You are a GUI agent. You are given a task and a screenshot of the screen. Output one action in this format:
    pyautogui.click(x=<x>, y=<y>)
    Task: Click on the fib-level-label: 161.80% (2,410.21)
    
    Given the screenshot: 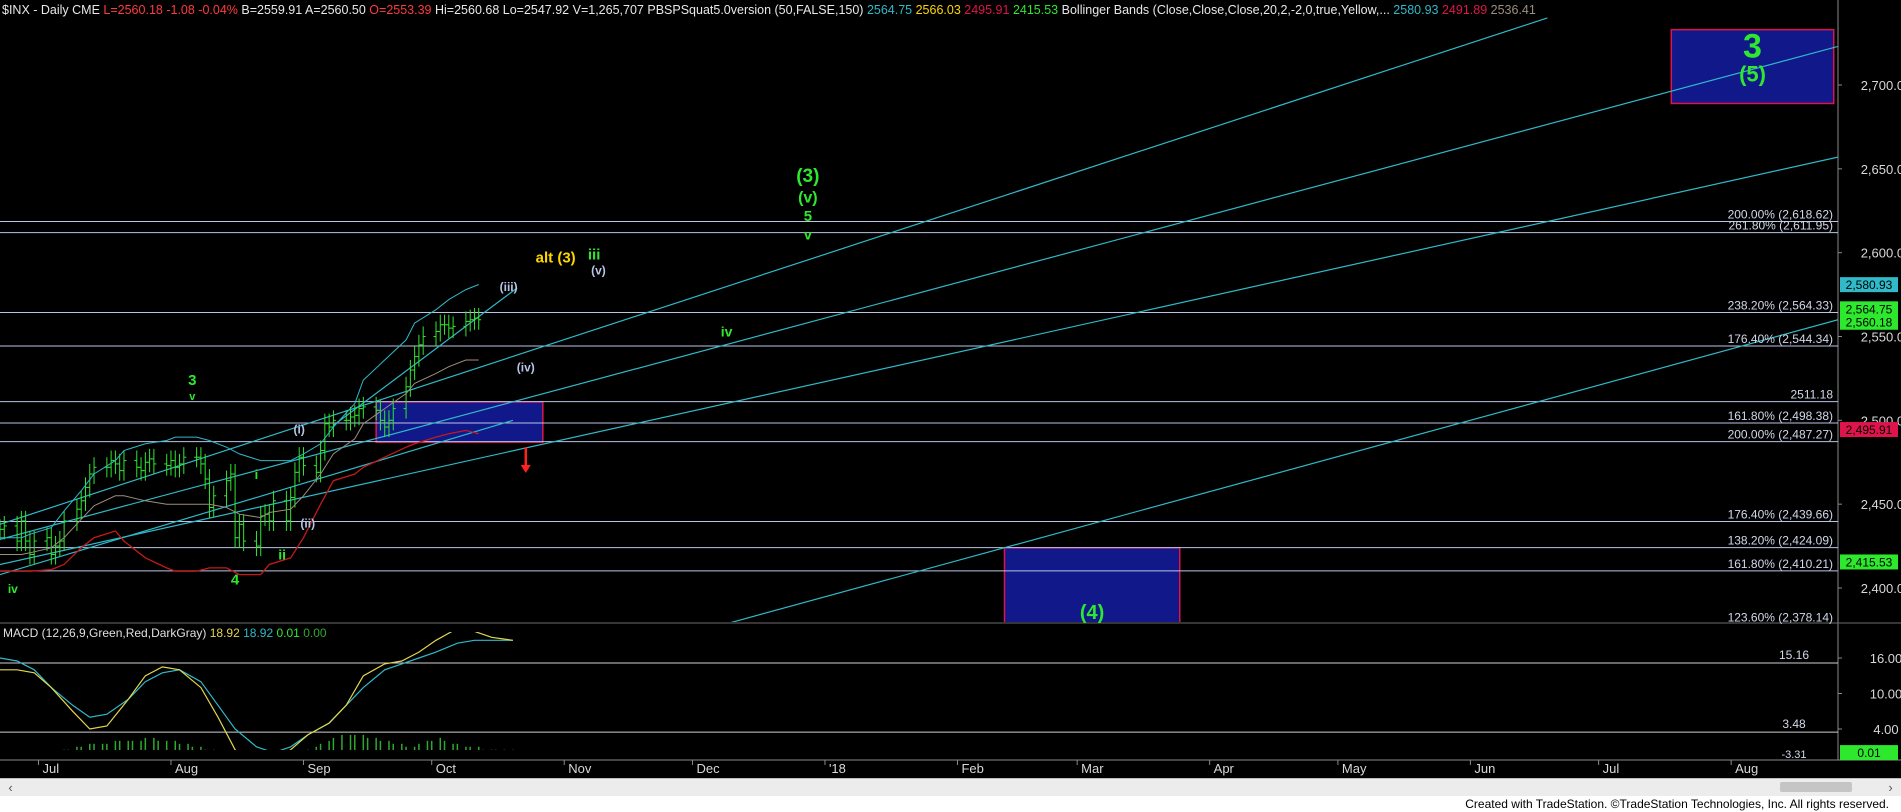 What is the action you would take?
    pyautogui.click(x=1780, y=564)
    